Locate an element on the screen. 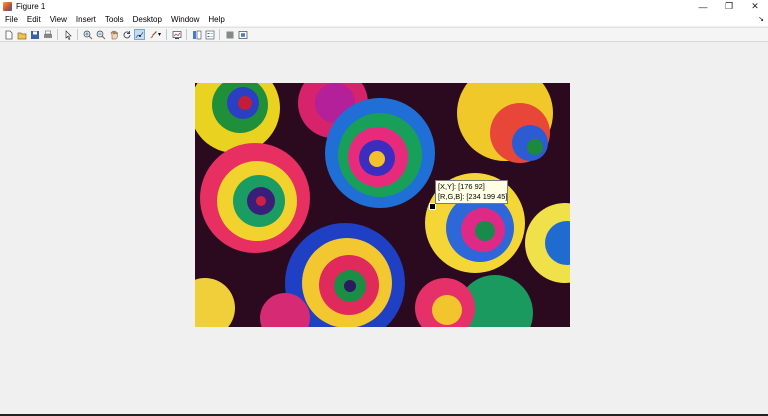 The image size is (768, 416). rotate-3d-icon is located at coordinates (126, 34).